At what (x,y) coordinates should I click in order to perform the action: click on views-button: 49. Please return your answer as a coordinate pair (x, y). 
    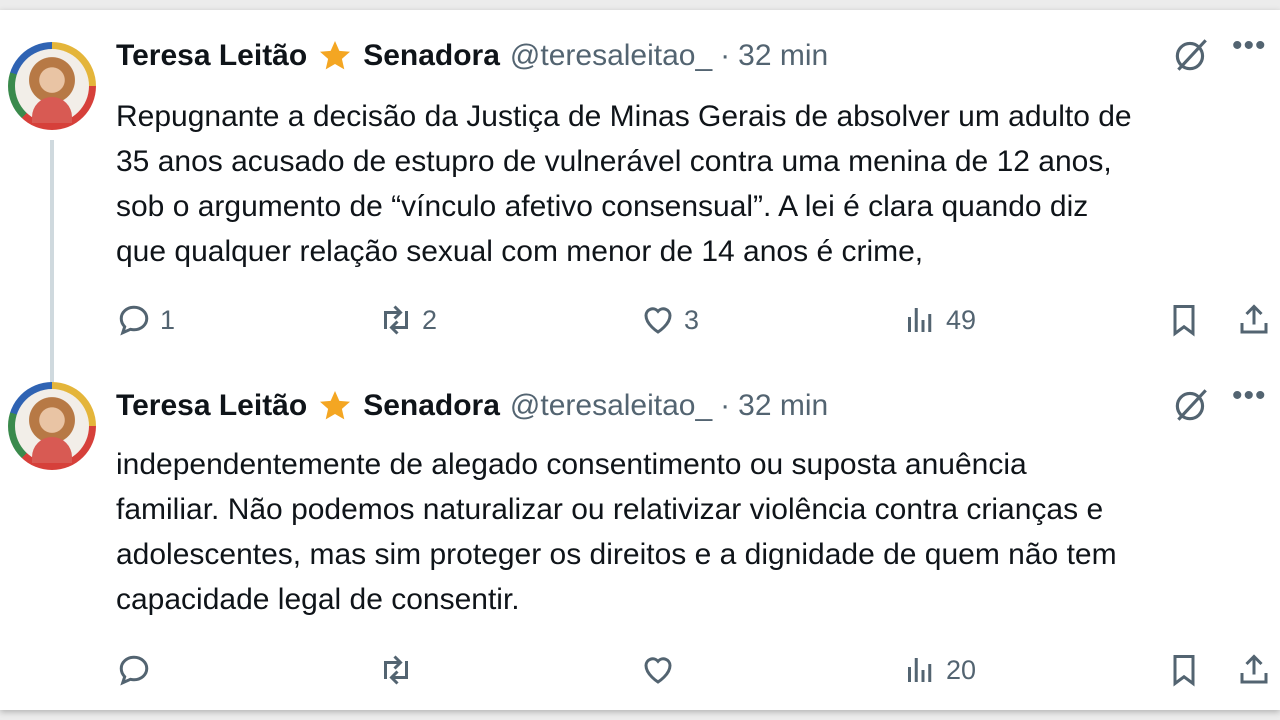
    Looking at the image, I should click on (939, 320).